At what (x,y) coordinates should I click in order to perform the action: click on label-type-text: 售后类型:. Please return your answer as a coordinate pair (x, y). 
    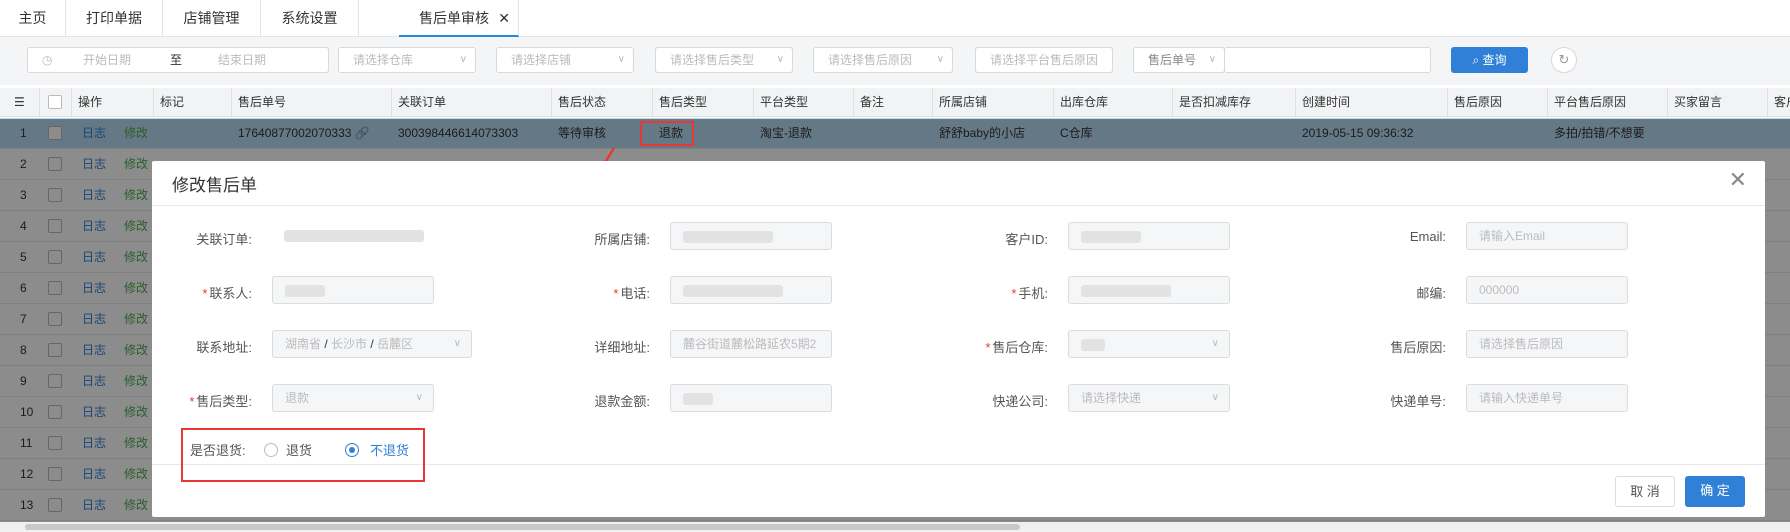
    Looking at the image, I should click on (224, 401).